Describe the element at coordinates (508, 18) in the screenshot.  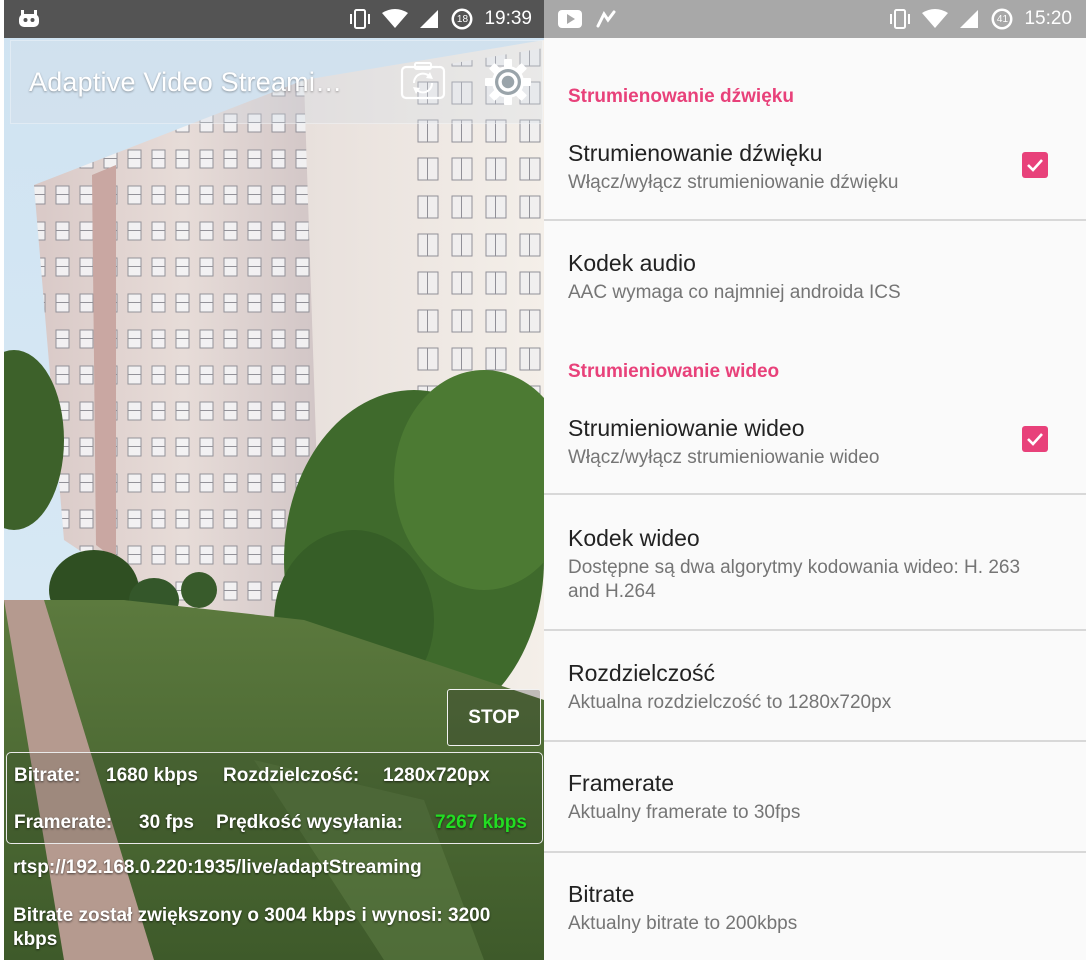
I see `status-time: 19:39` at that location.